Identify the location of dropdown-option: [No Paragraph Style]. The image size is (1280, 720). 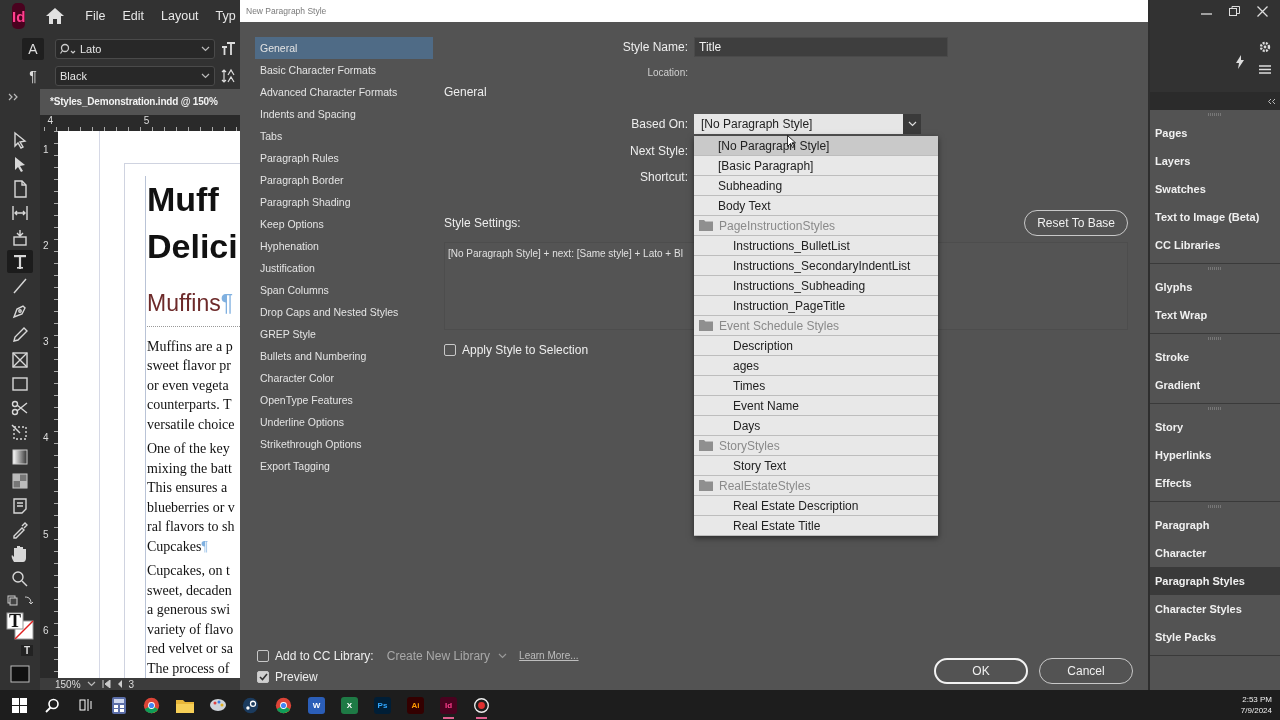
(816, 146).